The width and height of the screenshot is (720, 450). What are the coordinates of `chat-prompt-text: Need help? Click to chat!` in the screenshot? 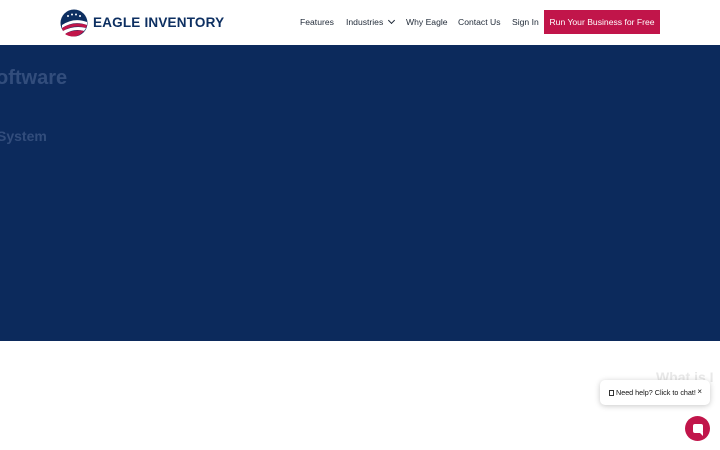 It's located at (656, 392).